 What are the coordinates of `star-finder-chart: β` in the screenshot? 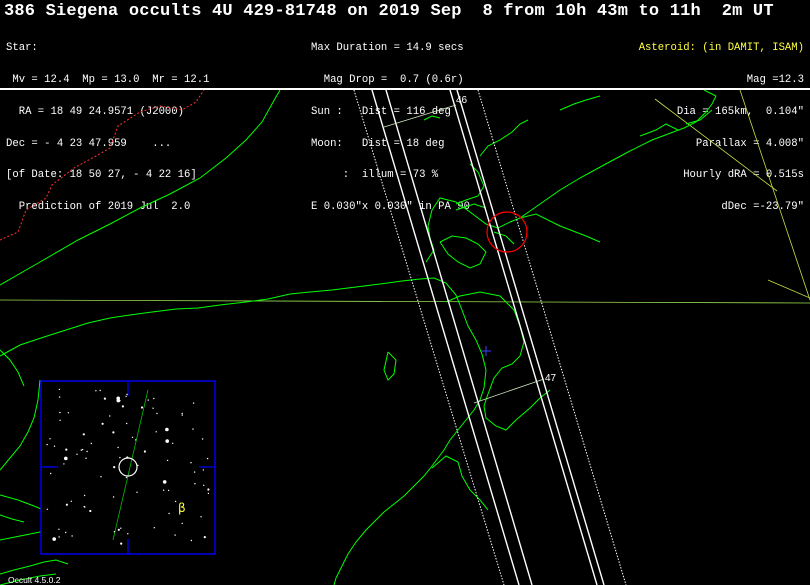 It's located at (128, 467).